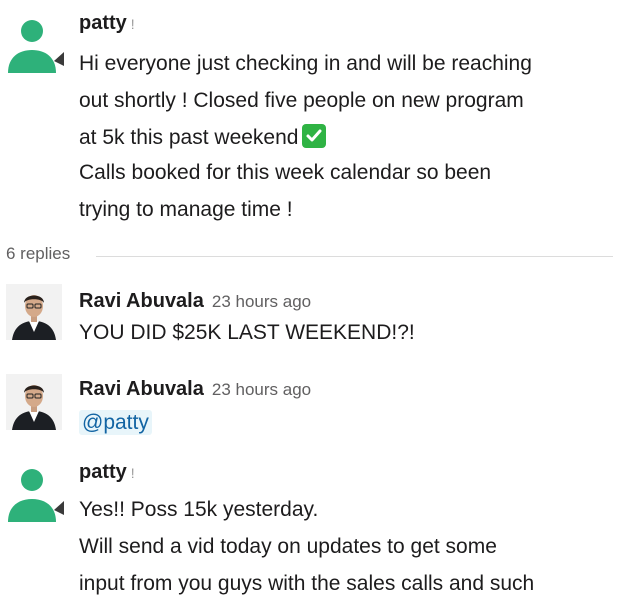  I want to click on replies-divider-row: 6 replies, so click(315, 257).